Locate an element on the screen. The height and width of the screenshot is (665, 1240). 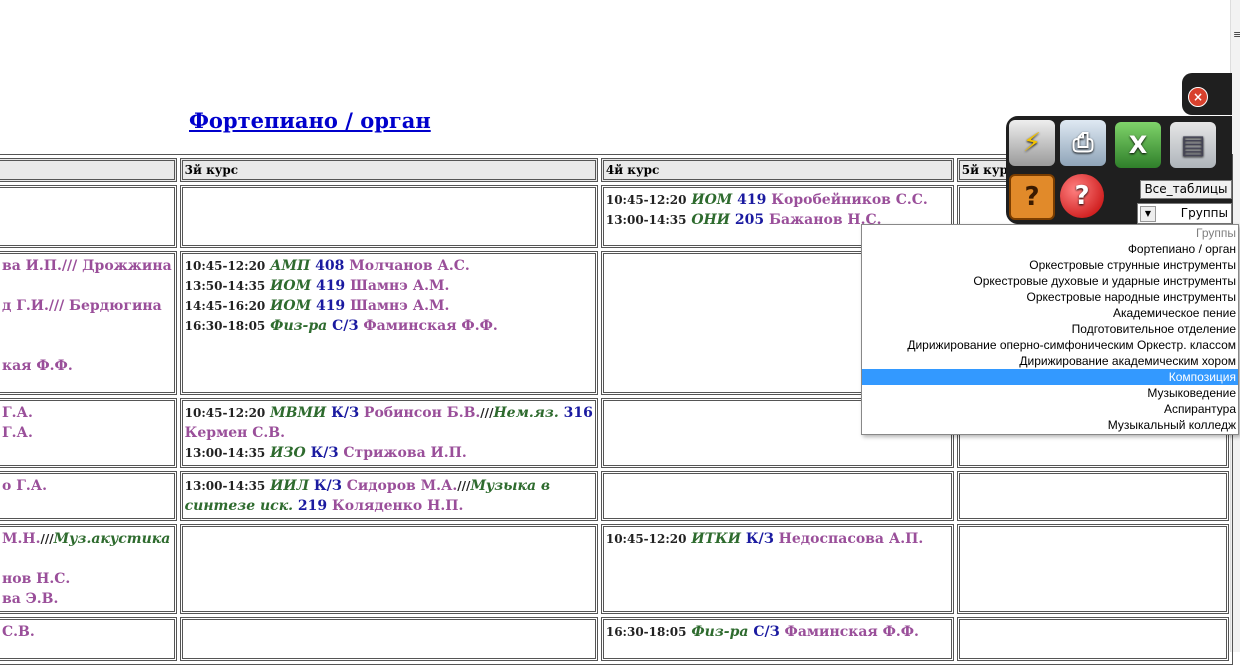
partial-teacher: нов Н.С. is located at coordinates (36, 579).